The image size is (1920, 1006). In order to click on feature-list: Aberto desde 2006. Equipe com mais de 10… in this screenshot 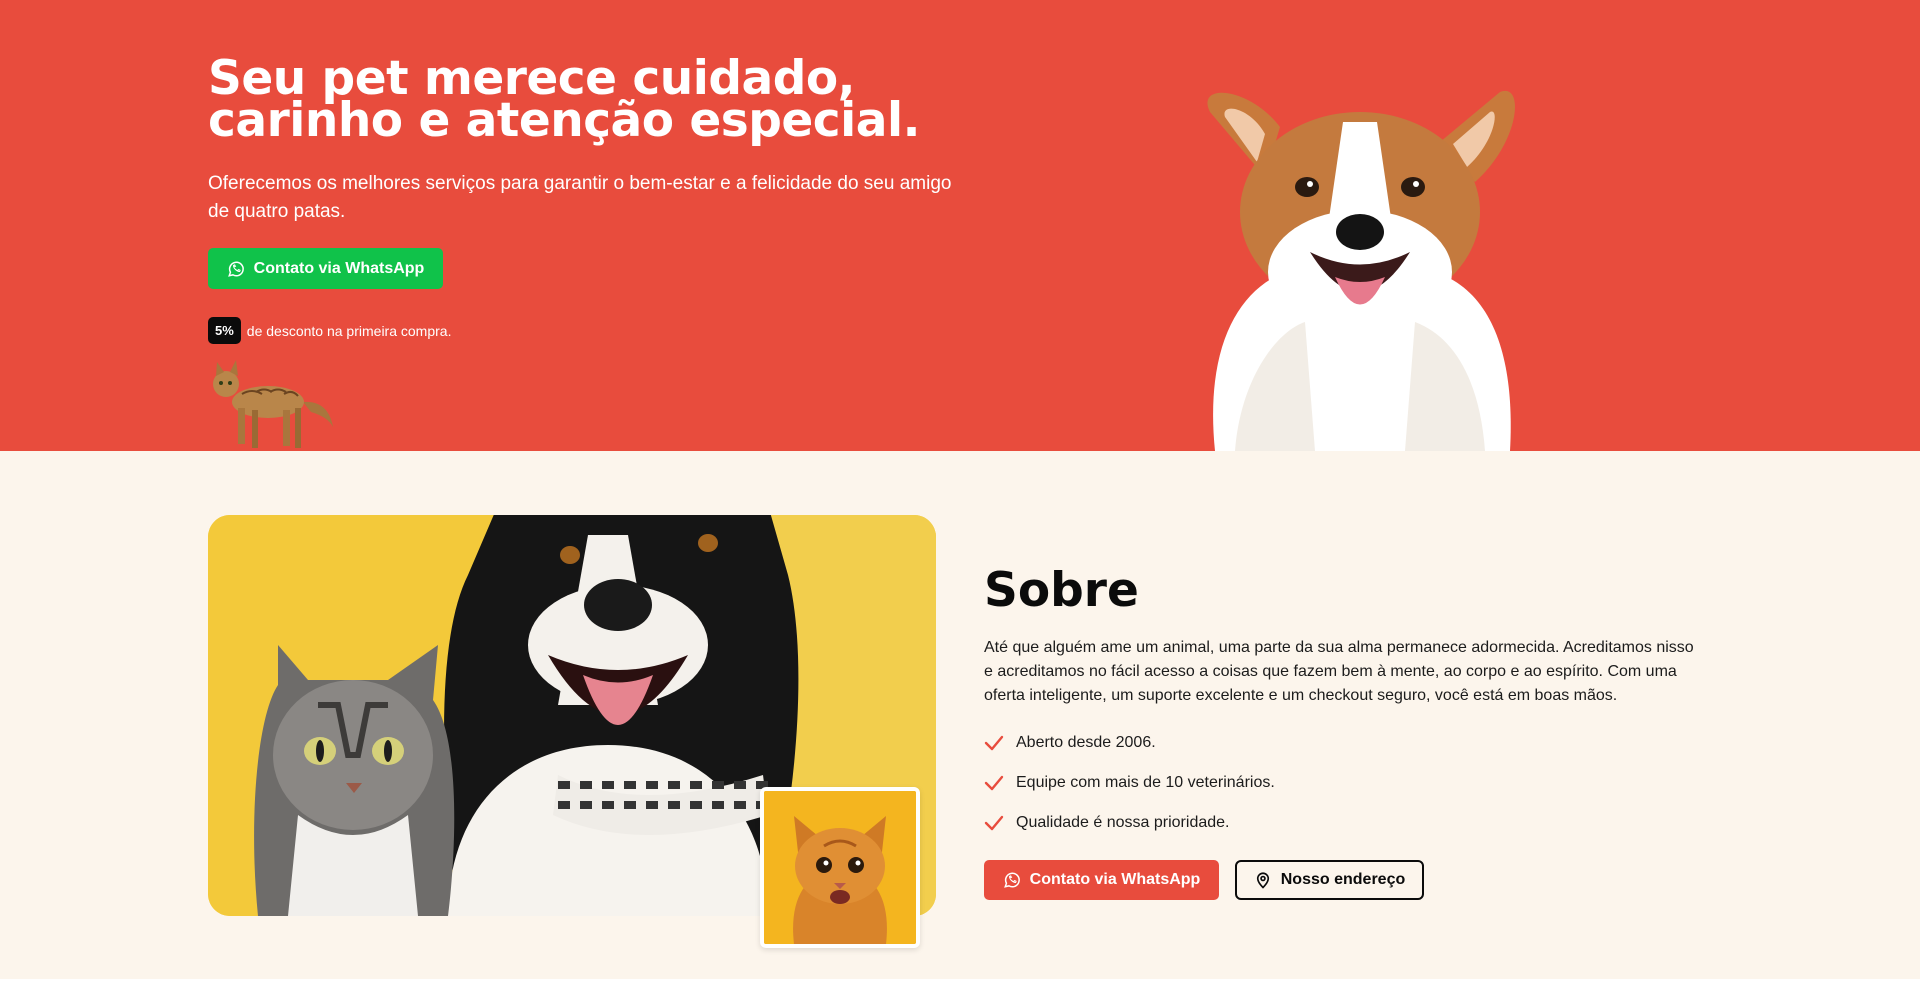, I will do `click(1129, 791)`.